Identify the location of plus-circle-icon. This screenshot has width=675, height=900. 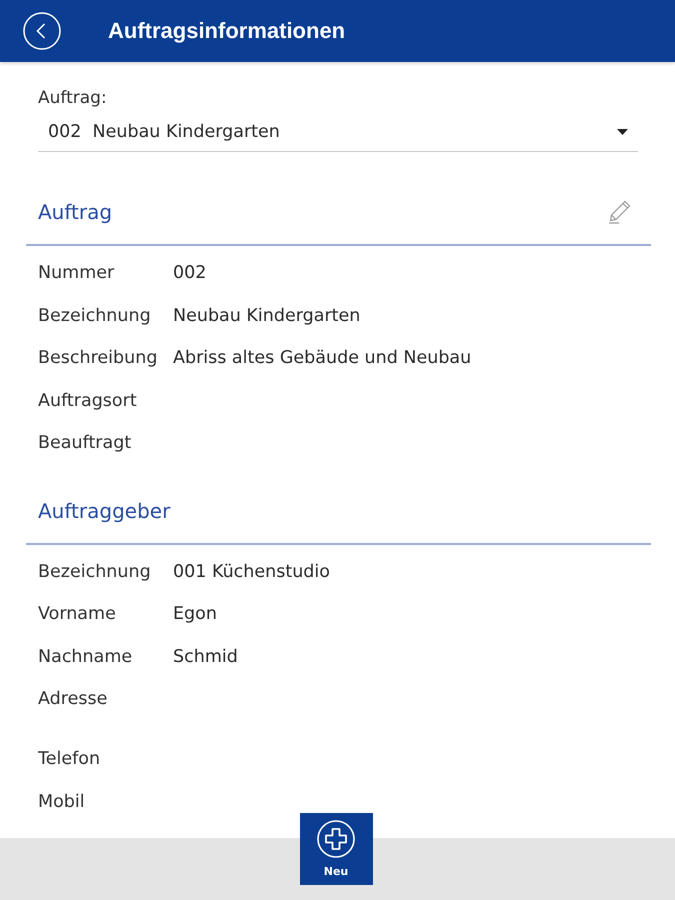
(336, 839).